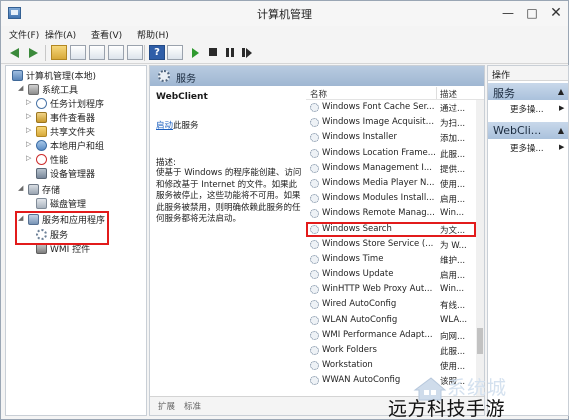 The height and width of the screenshot is (420, 569). What do you see at coordinates (556, 13) in the screenshot?
I see `close-button: ✕` at bounding box center [556, 13].